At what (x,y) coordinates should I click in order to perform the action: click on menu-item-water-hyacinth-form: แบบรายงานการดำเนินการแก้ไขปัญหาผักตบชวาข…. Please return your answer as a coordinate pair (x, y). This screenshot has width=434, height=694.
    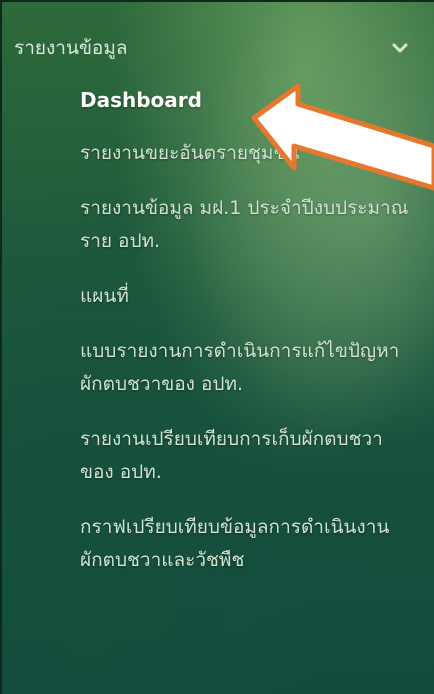
    Looking at the image, I should click on (245, 368).